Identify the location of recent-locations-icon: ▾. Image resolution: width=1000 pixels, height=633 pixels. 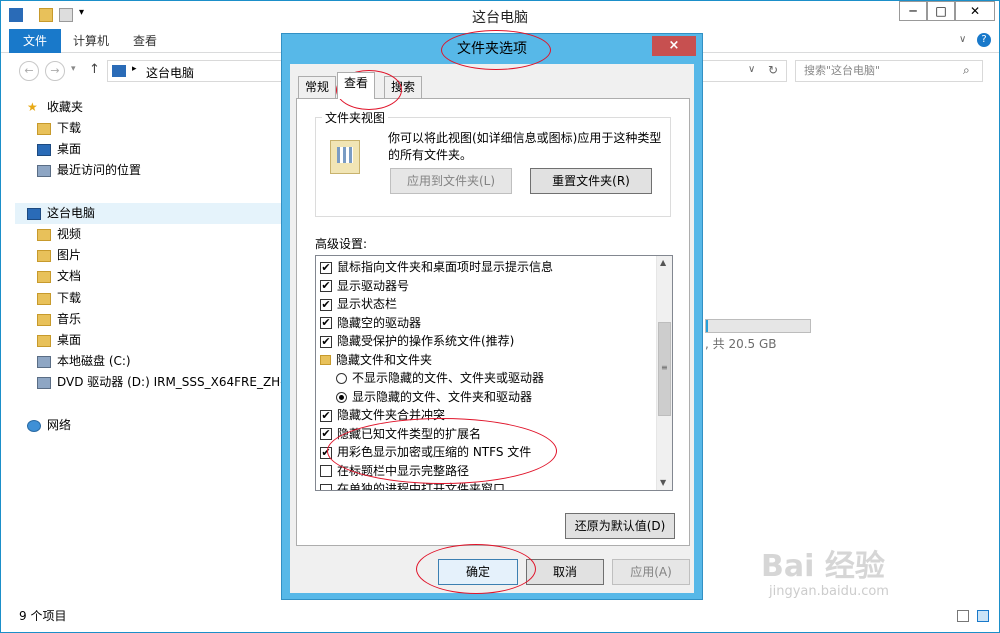
(73, 69).